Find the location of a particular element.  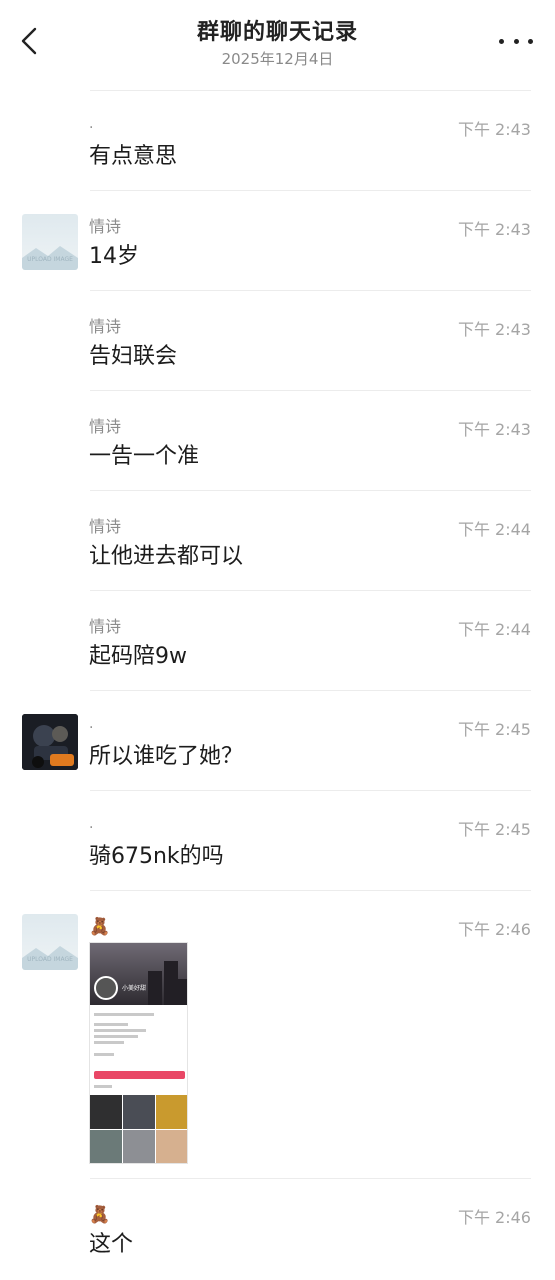

message-item: . 下午 2:45 骑675nk的吗 is located at coordinates (277, 840).